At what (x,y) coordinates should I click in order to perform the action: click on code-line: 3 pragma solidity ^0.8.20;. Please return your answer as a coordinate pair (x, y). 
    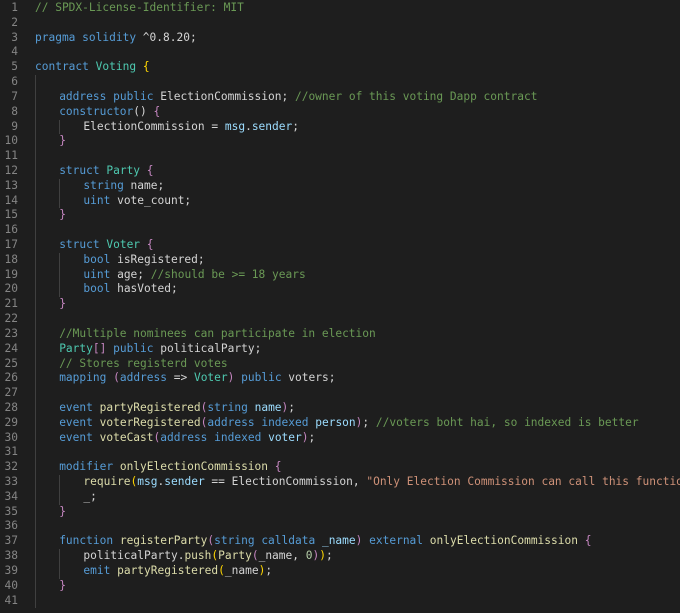
    Looking at the image, I should click on (340, 38).